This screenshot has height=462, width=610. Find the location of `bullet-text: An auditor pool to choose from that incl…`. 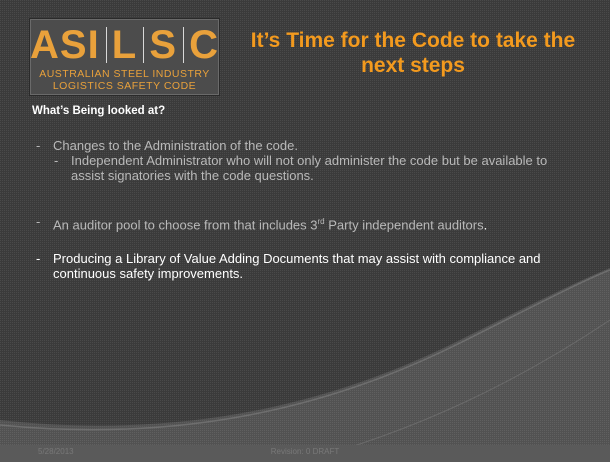

bullet-text: An auditor pool to choose from that incl… is located at coordinates (185, 225).